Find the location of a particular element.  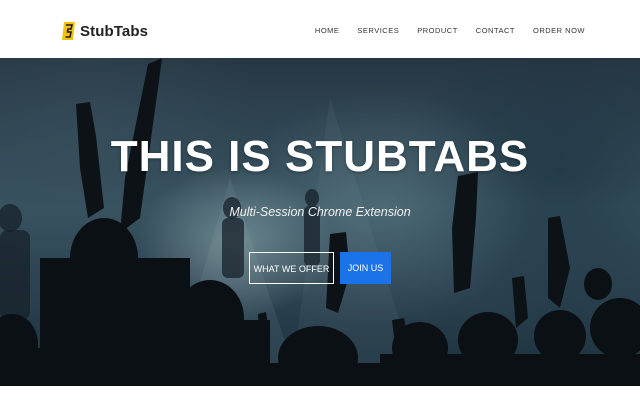

join-us-button: JOIN US is located at coordinates (365, 268).